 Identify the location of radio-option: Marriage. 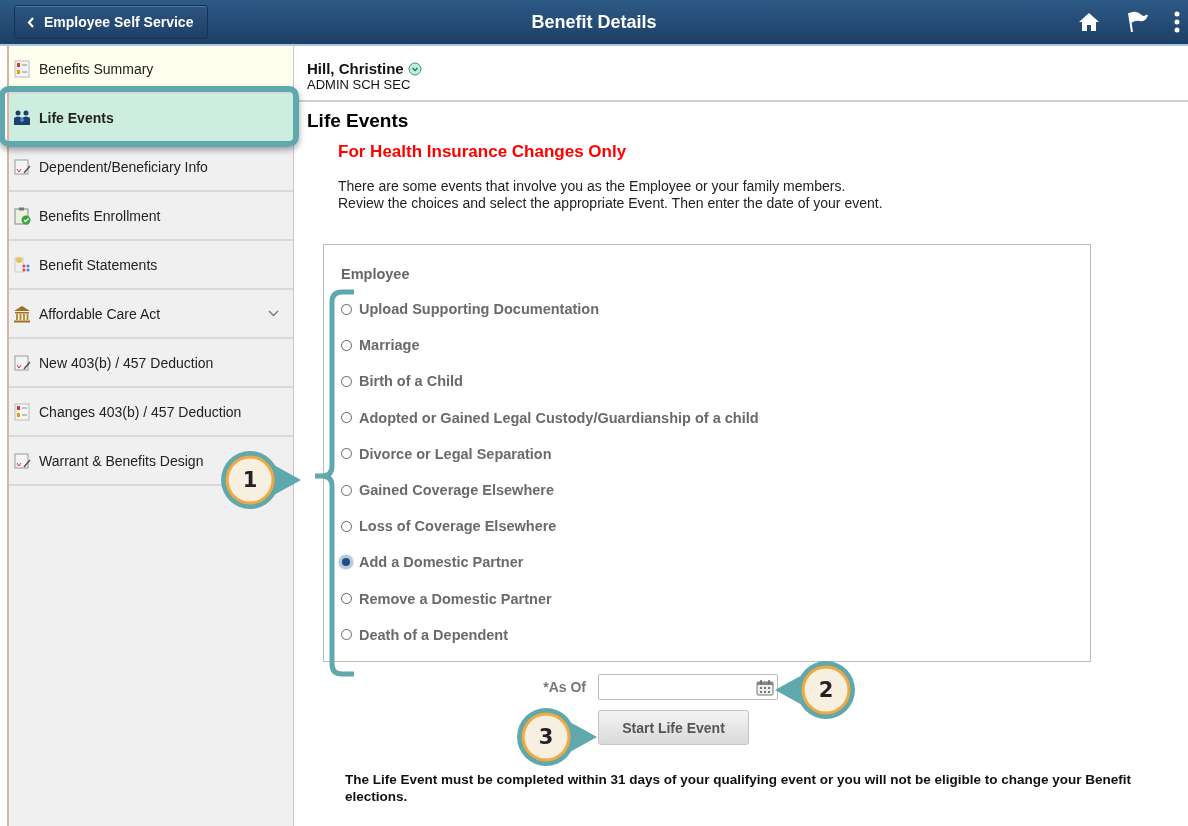
(380, 345).